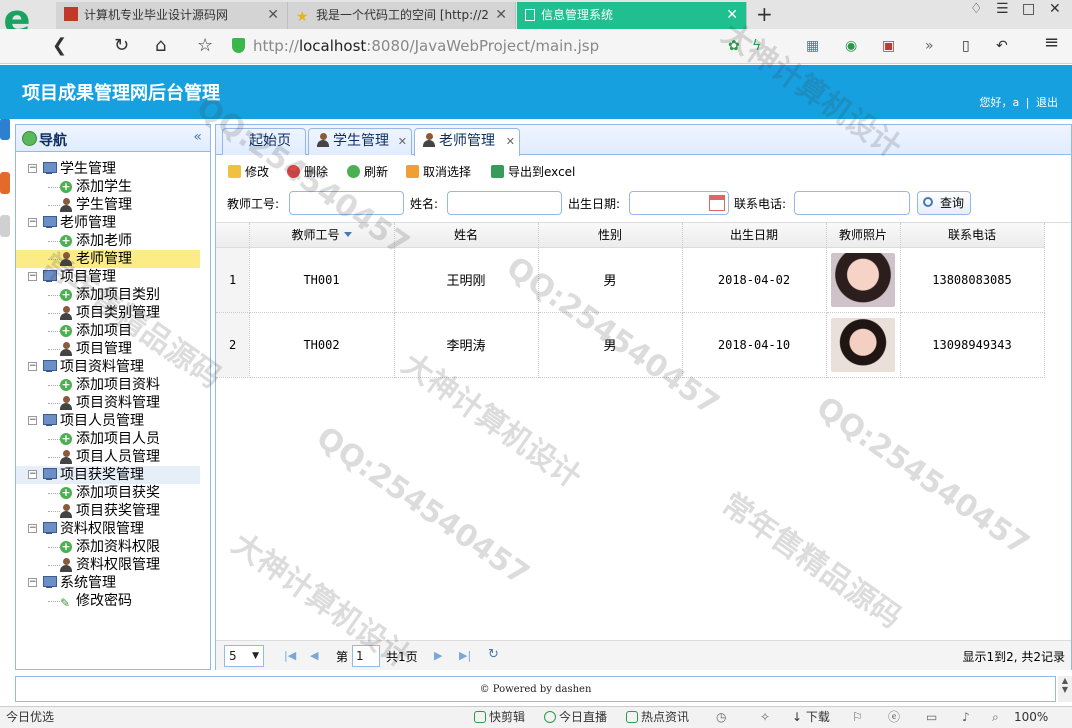 The height and width of the screenshot is (728, 1072). What do you see at coordinates (466, 235) in the screenshot?
I see `column-header: 姓名` at bounding box center [466, 235].